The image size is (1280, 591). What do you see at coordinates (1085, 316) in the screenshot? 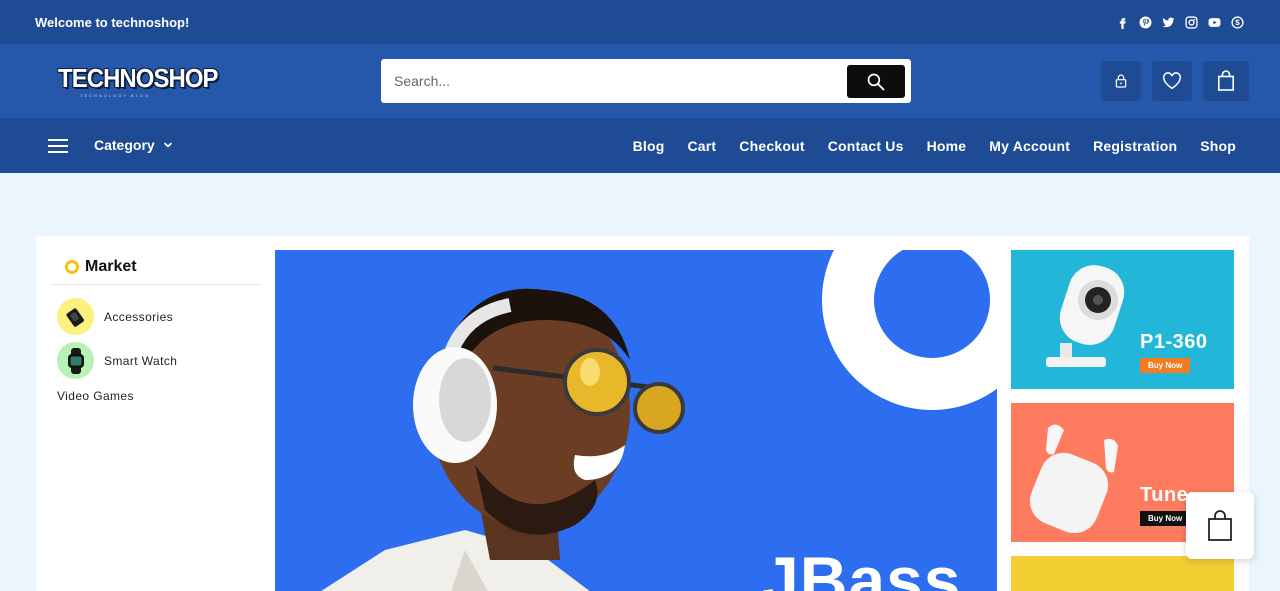
I see `security-camera-image` at bounding box center [1085, 316].